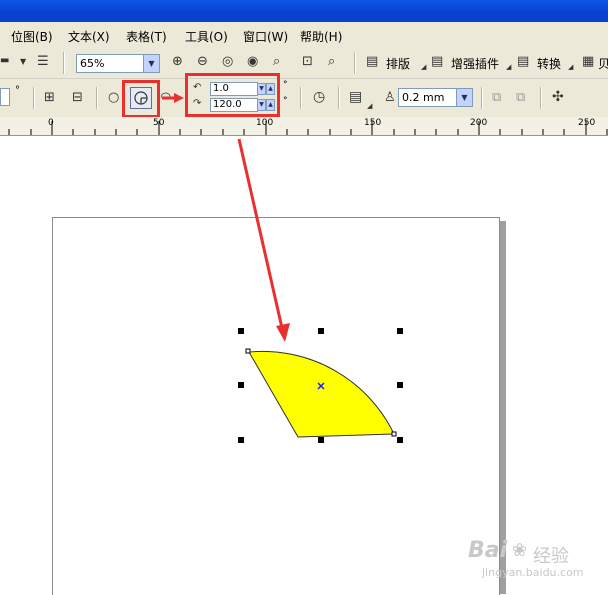 This screenshot has height=595, width=608. What do you see at coordinates (398, 63) in the screenshot?
I see `layout-button: 排版` at bounding box center [398, 63].